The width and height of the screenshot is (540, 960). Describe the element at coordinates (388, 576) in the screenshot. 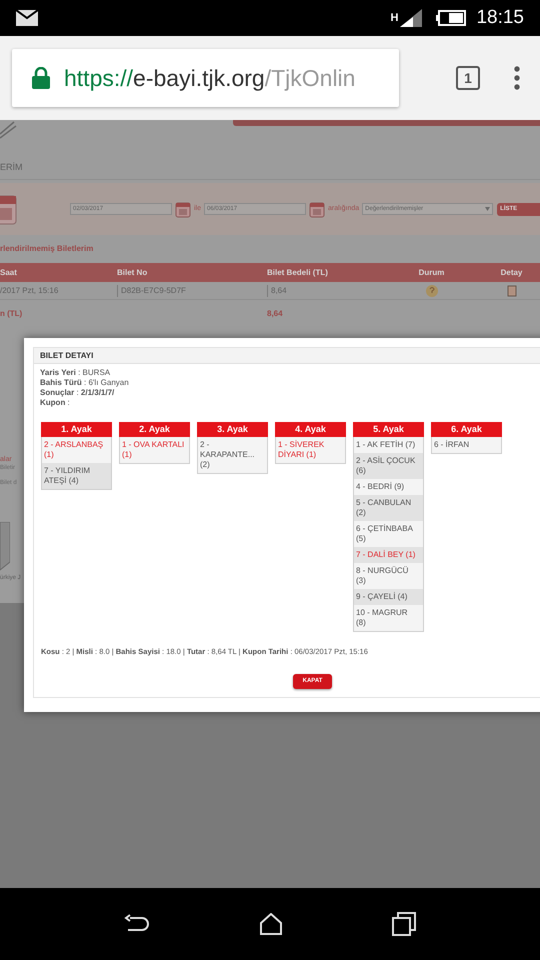

I see `horse-entry: 8 - NURGÜCÜ (3)` at that location.